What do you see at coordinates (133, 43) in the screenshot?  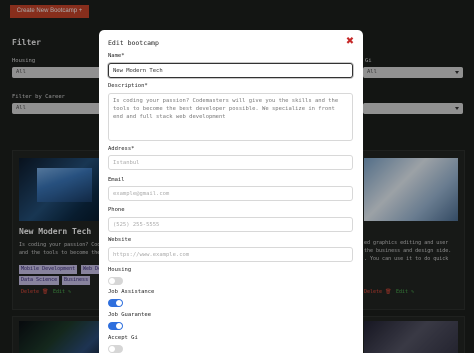 I see `modal-title: Edit bootcamp` at bounding box center [133, 43].